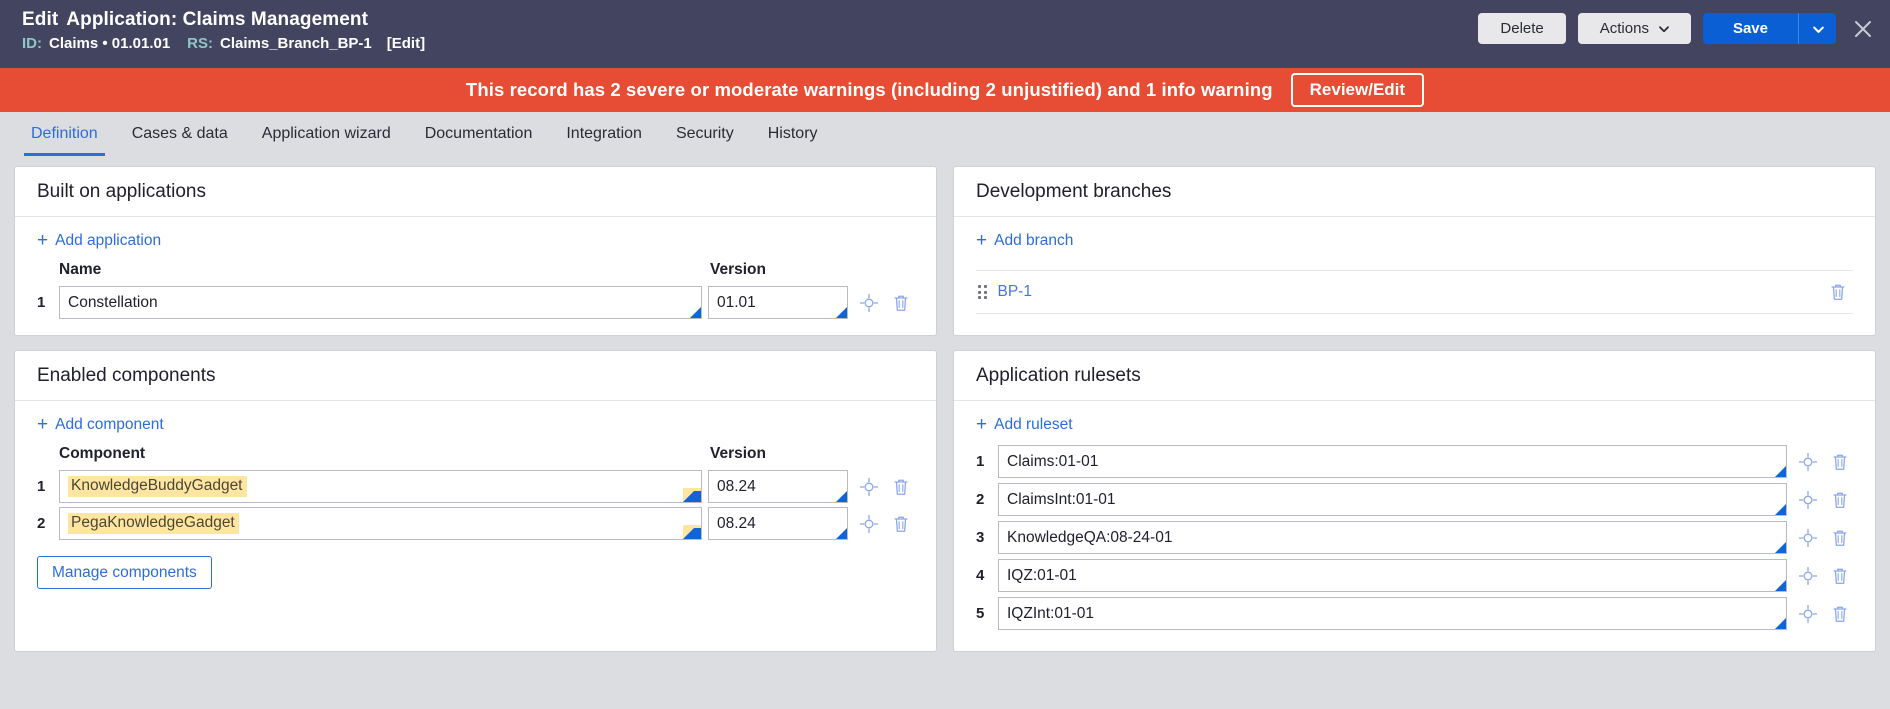 This screenshot has height=709, width=1890. I want to click on application-version-field: 01.01, so click(778, 302).